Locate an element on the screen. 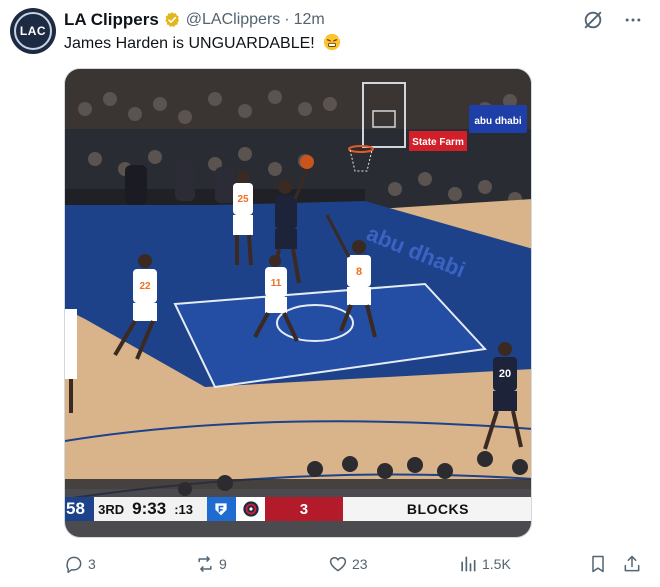 The height and width of the screenshot is (587, 660). scoreboard-bar: 58 3RD 9:33 :13 3 BLOCKS is located at coordinates (298, 509).